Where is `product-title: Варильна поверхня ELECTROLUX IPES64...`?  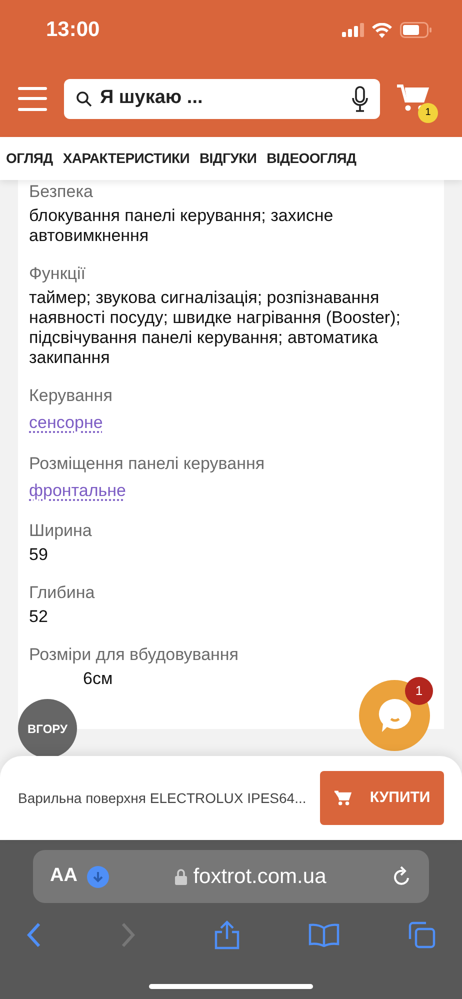
product-title: Варильна поверхня ELECTROLUX IPES64... is located at coordinates (162, 798).